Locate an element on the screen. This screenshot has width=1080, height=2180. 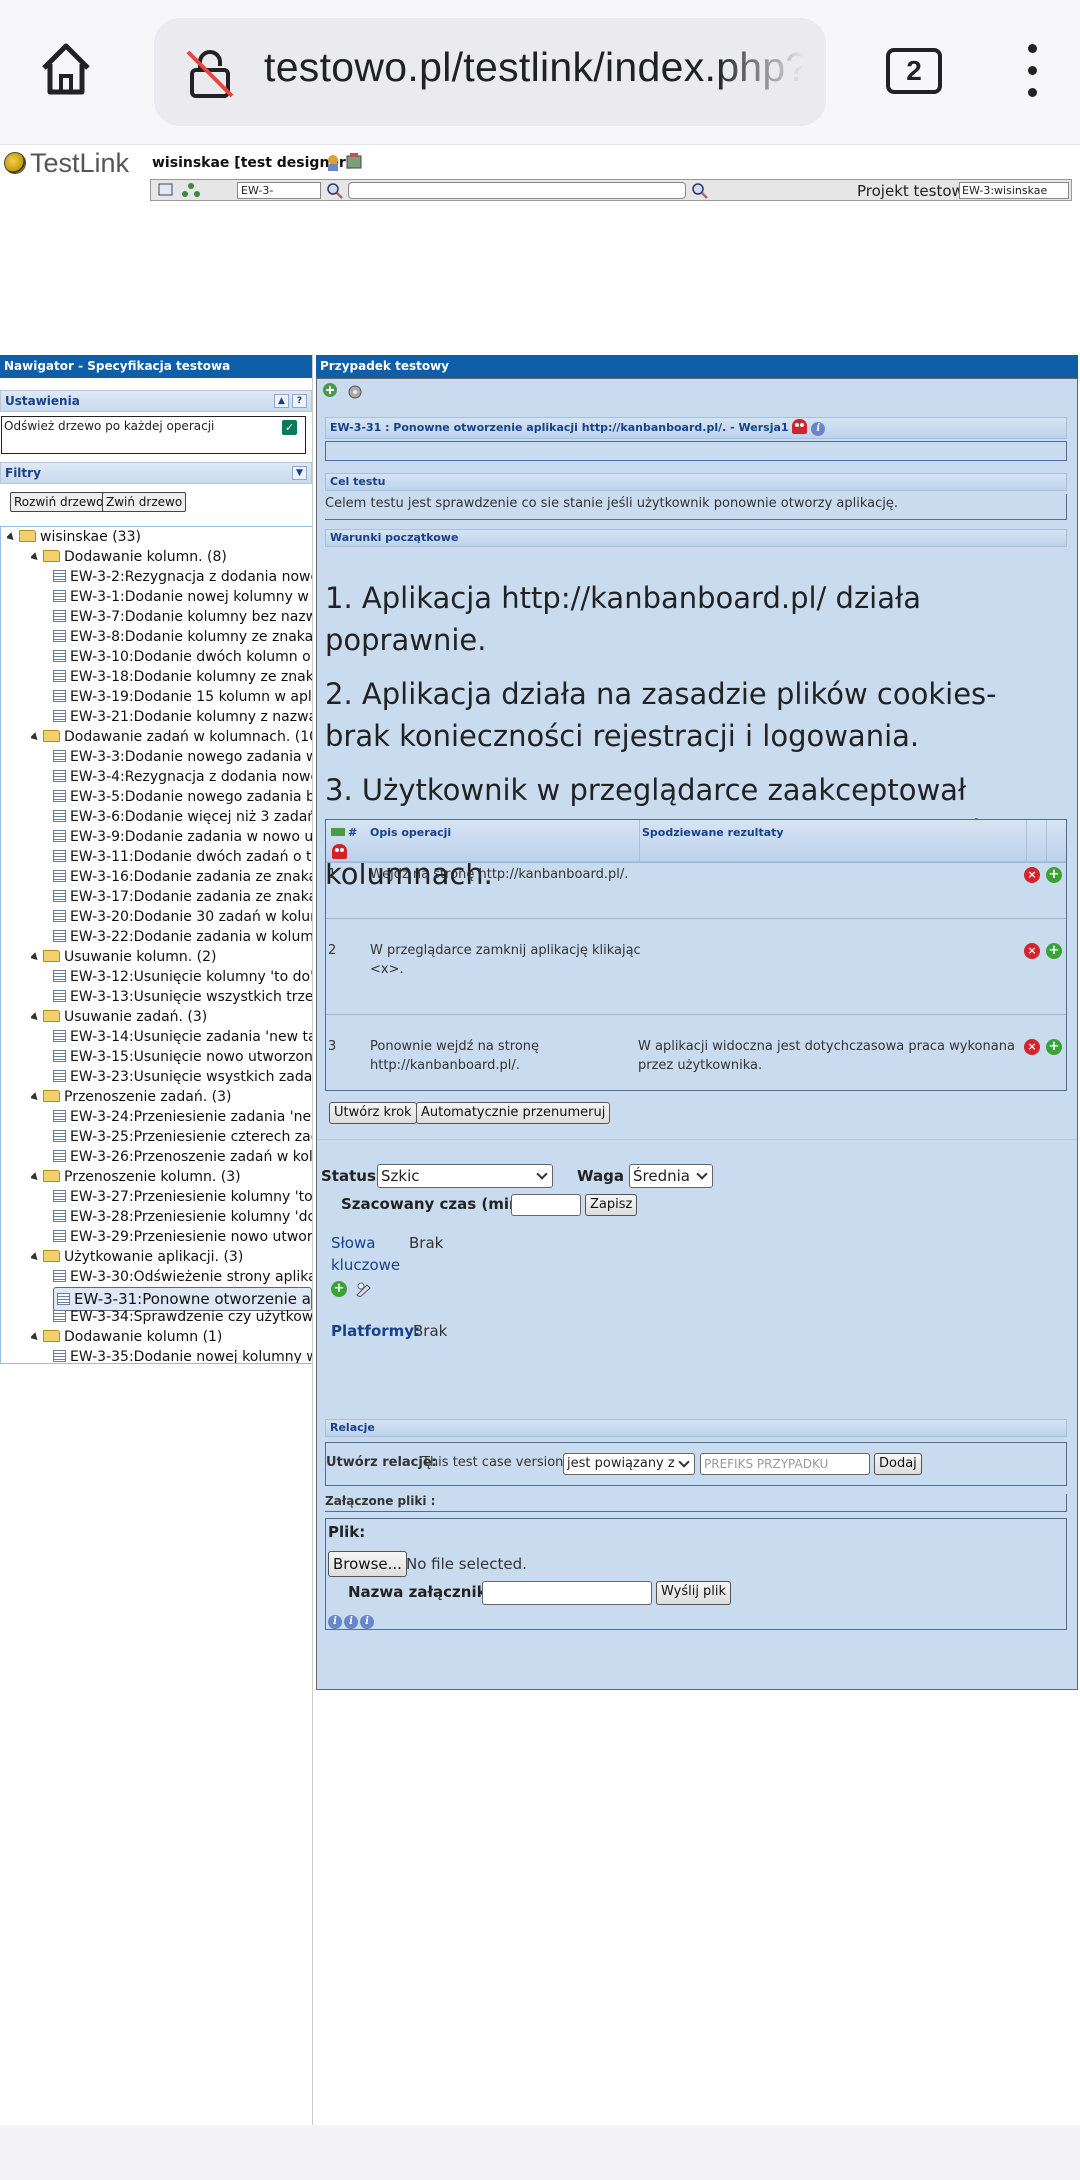
edit-keywords-icon is located at coordinates (364, 1289).